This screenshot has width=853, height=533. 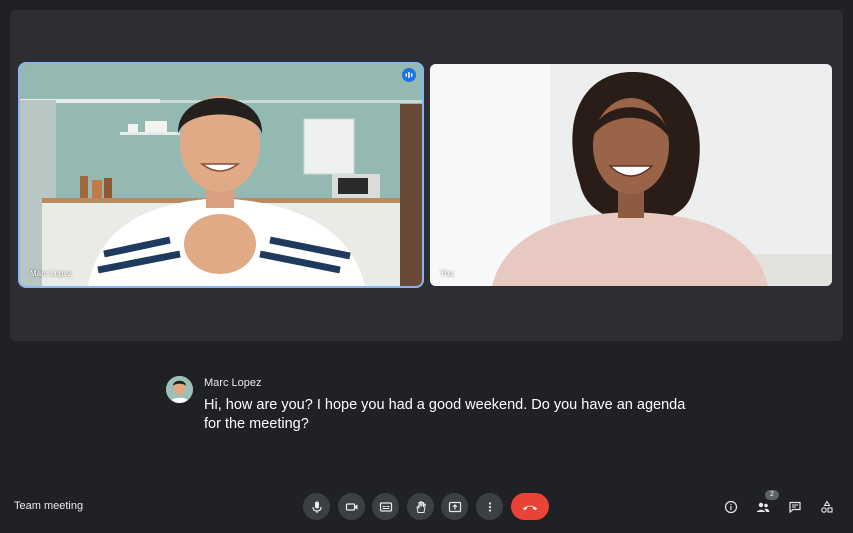 What do you see at coordinates (233, 383) in the screenshot?
I see `caption-speaker-name: Marc Lopez` at bounding box center [233, 383].